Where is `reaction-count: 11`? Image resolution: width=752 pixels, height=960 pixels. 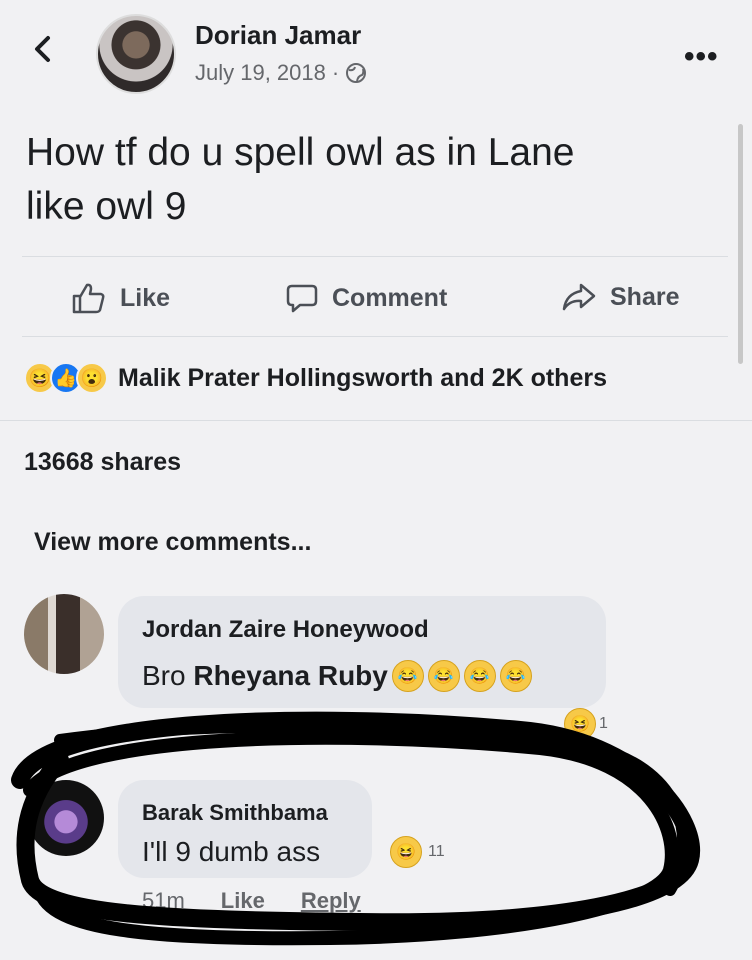 reaction-count: 11 is located at coordinates (436, 851).